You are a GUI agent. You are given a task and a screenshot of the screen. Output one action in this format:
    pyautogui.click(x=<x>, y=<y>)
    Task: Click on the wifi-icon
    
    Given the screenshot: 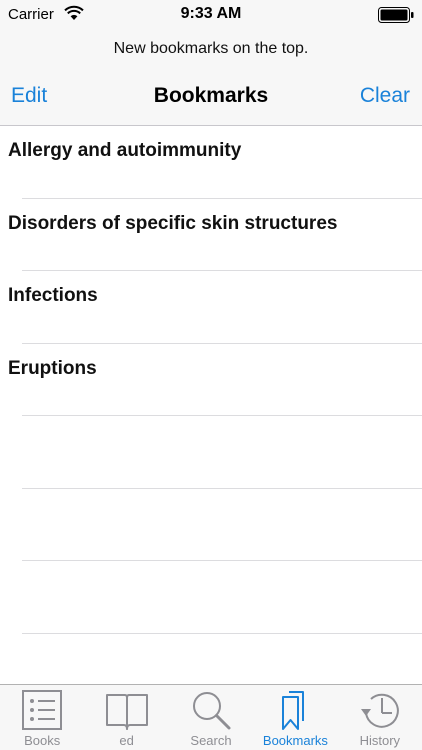 What is the action you would take?
    pyautogui.click(x=74, y=12)
    